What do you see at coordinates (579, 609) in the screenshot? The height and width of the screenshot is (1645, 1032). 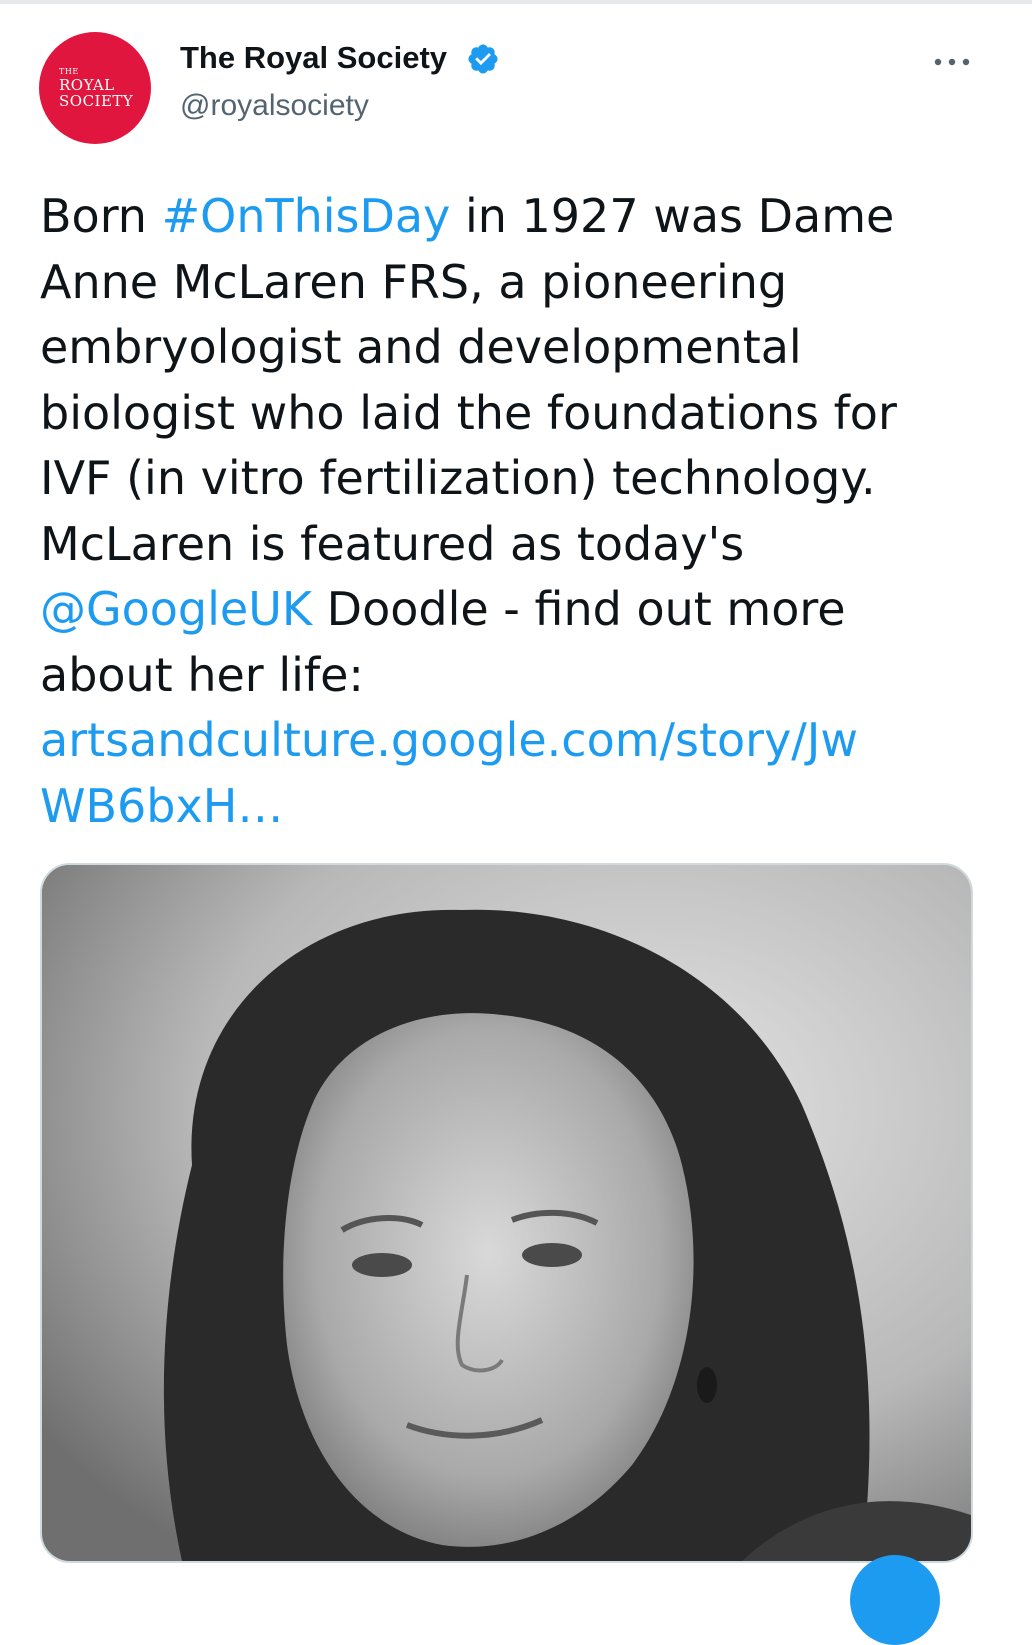 I see `tweet-text-segment: Doodle - find out more` at bounding box center [579, 609].